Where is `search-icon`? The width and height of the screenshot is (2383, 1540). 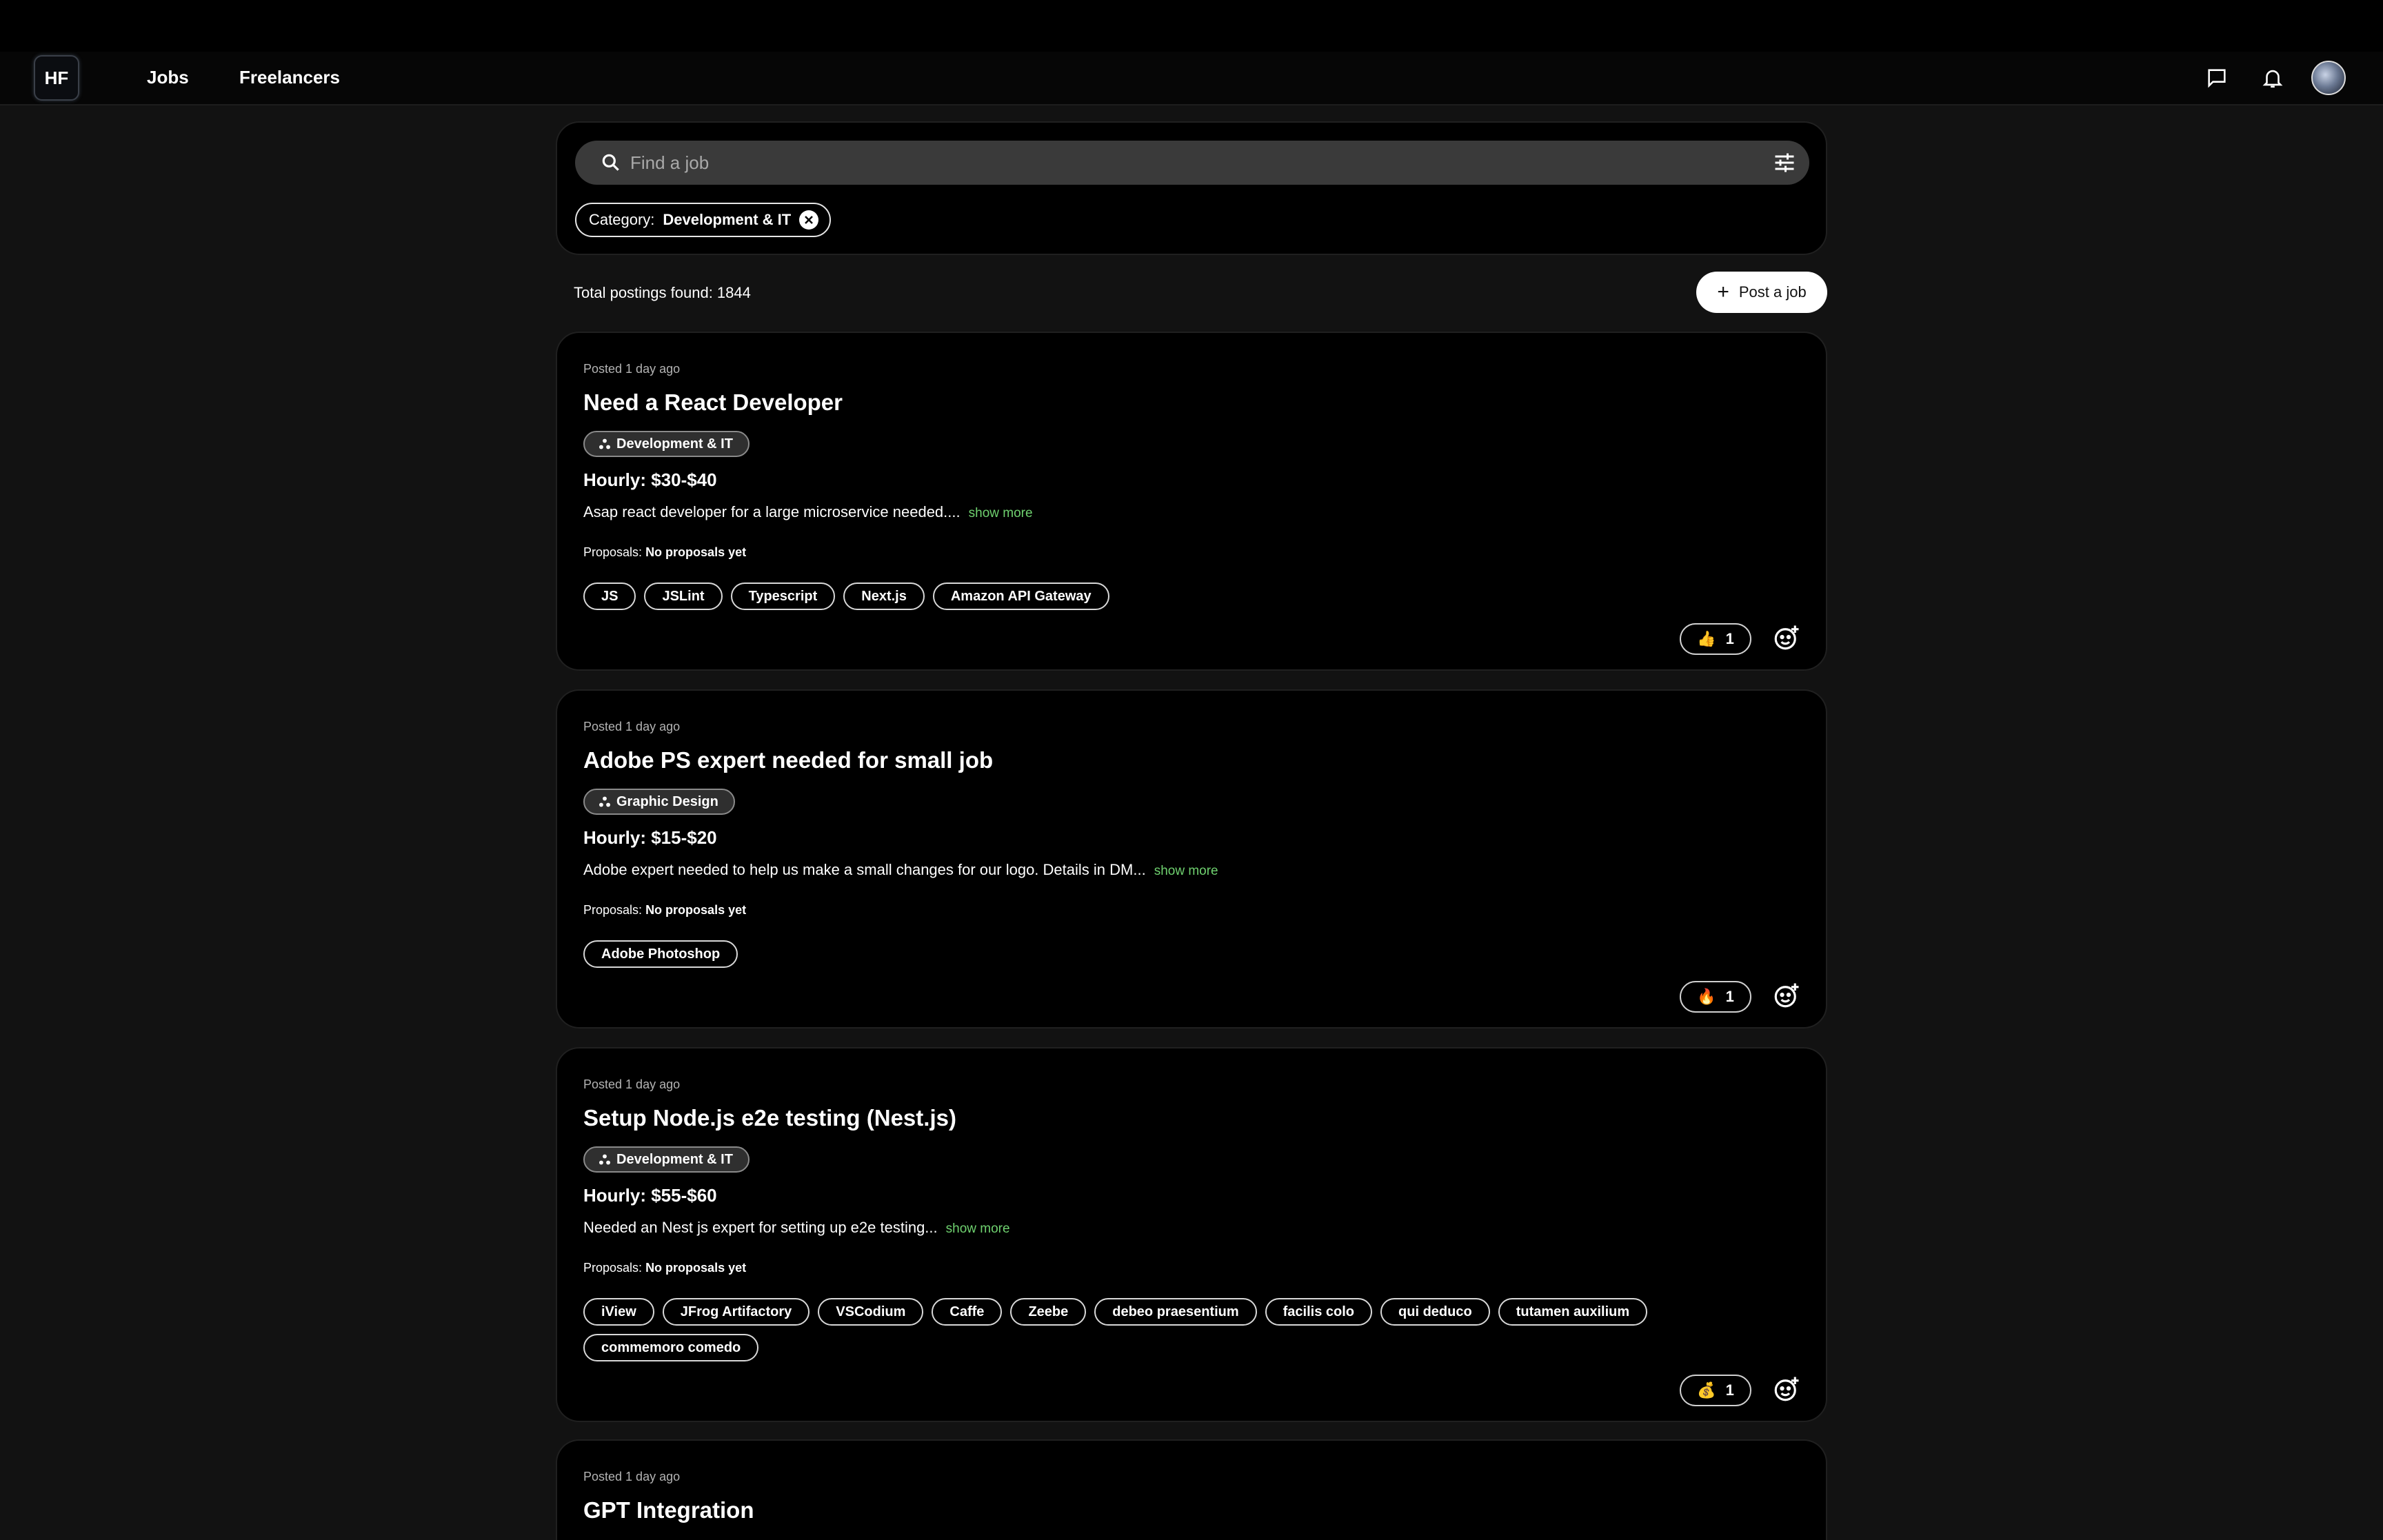 search-icon is located at coordinates (610, 163).